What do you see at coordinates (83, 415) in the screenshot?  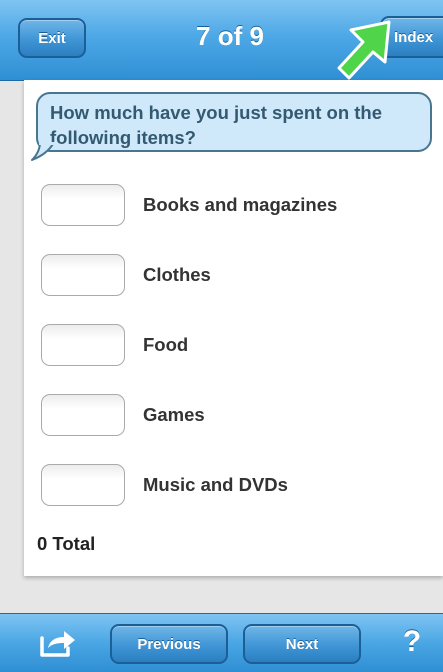 I see `games-amount-input` at bounding box center [83, 415].